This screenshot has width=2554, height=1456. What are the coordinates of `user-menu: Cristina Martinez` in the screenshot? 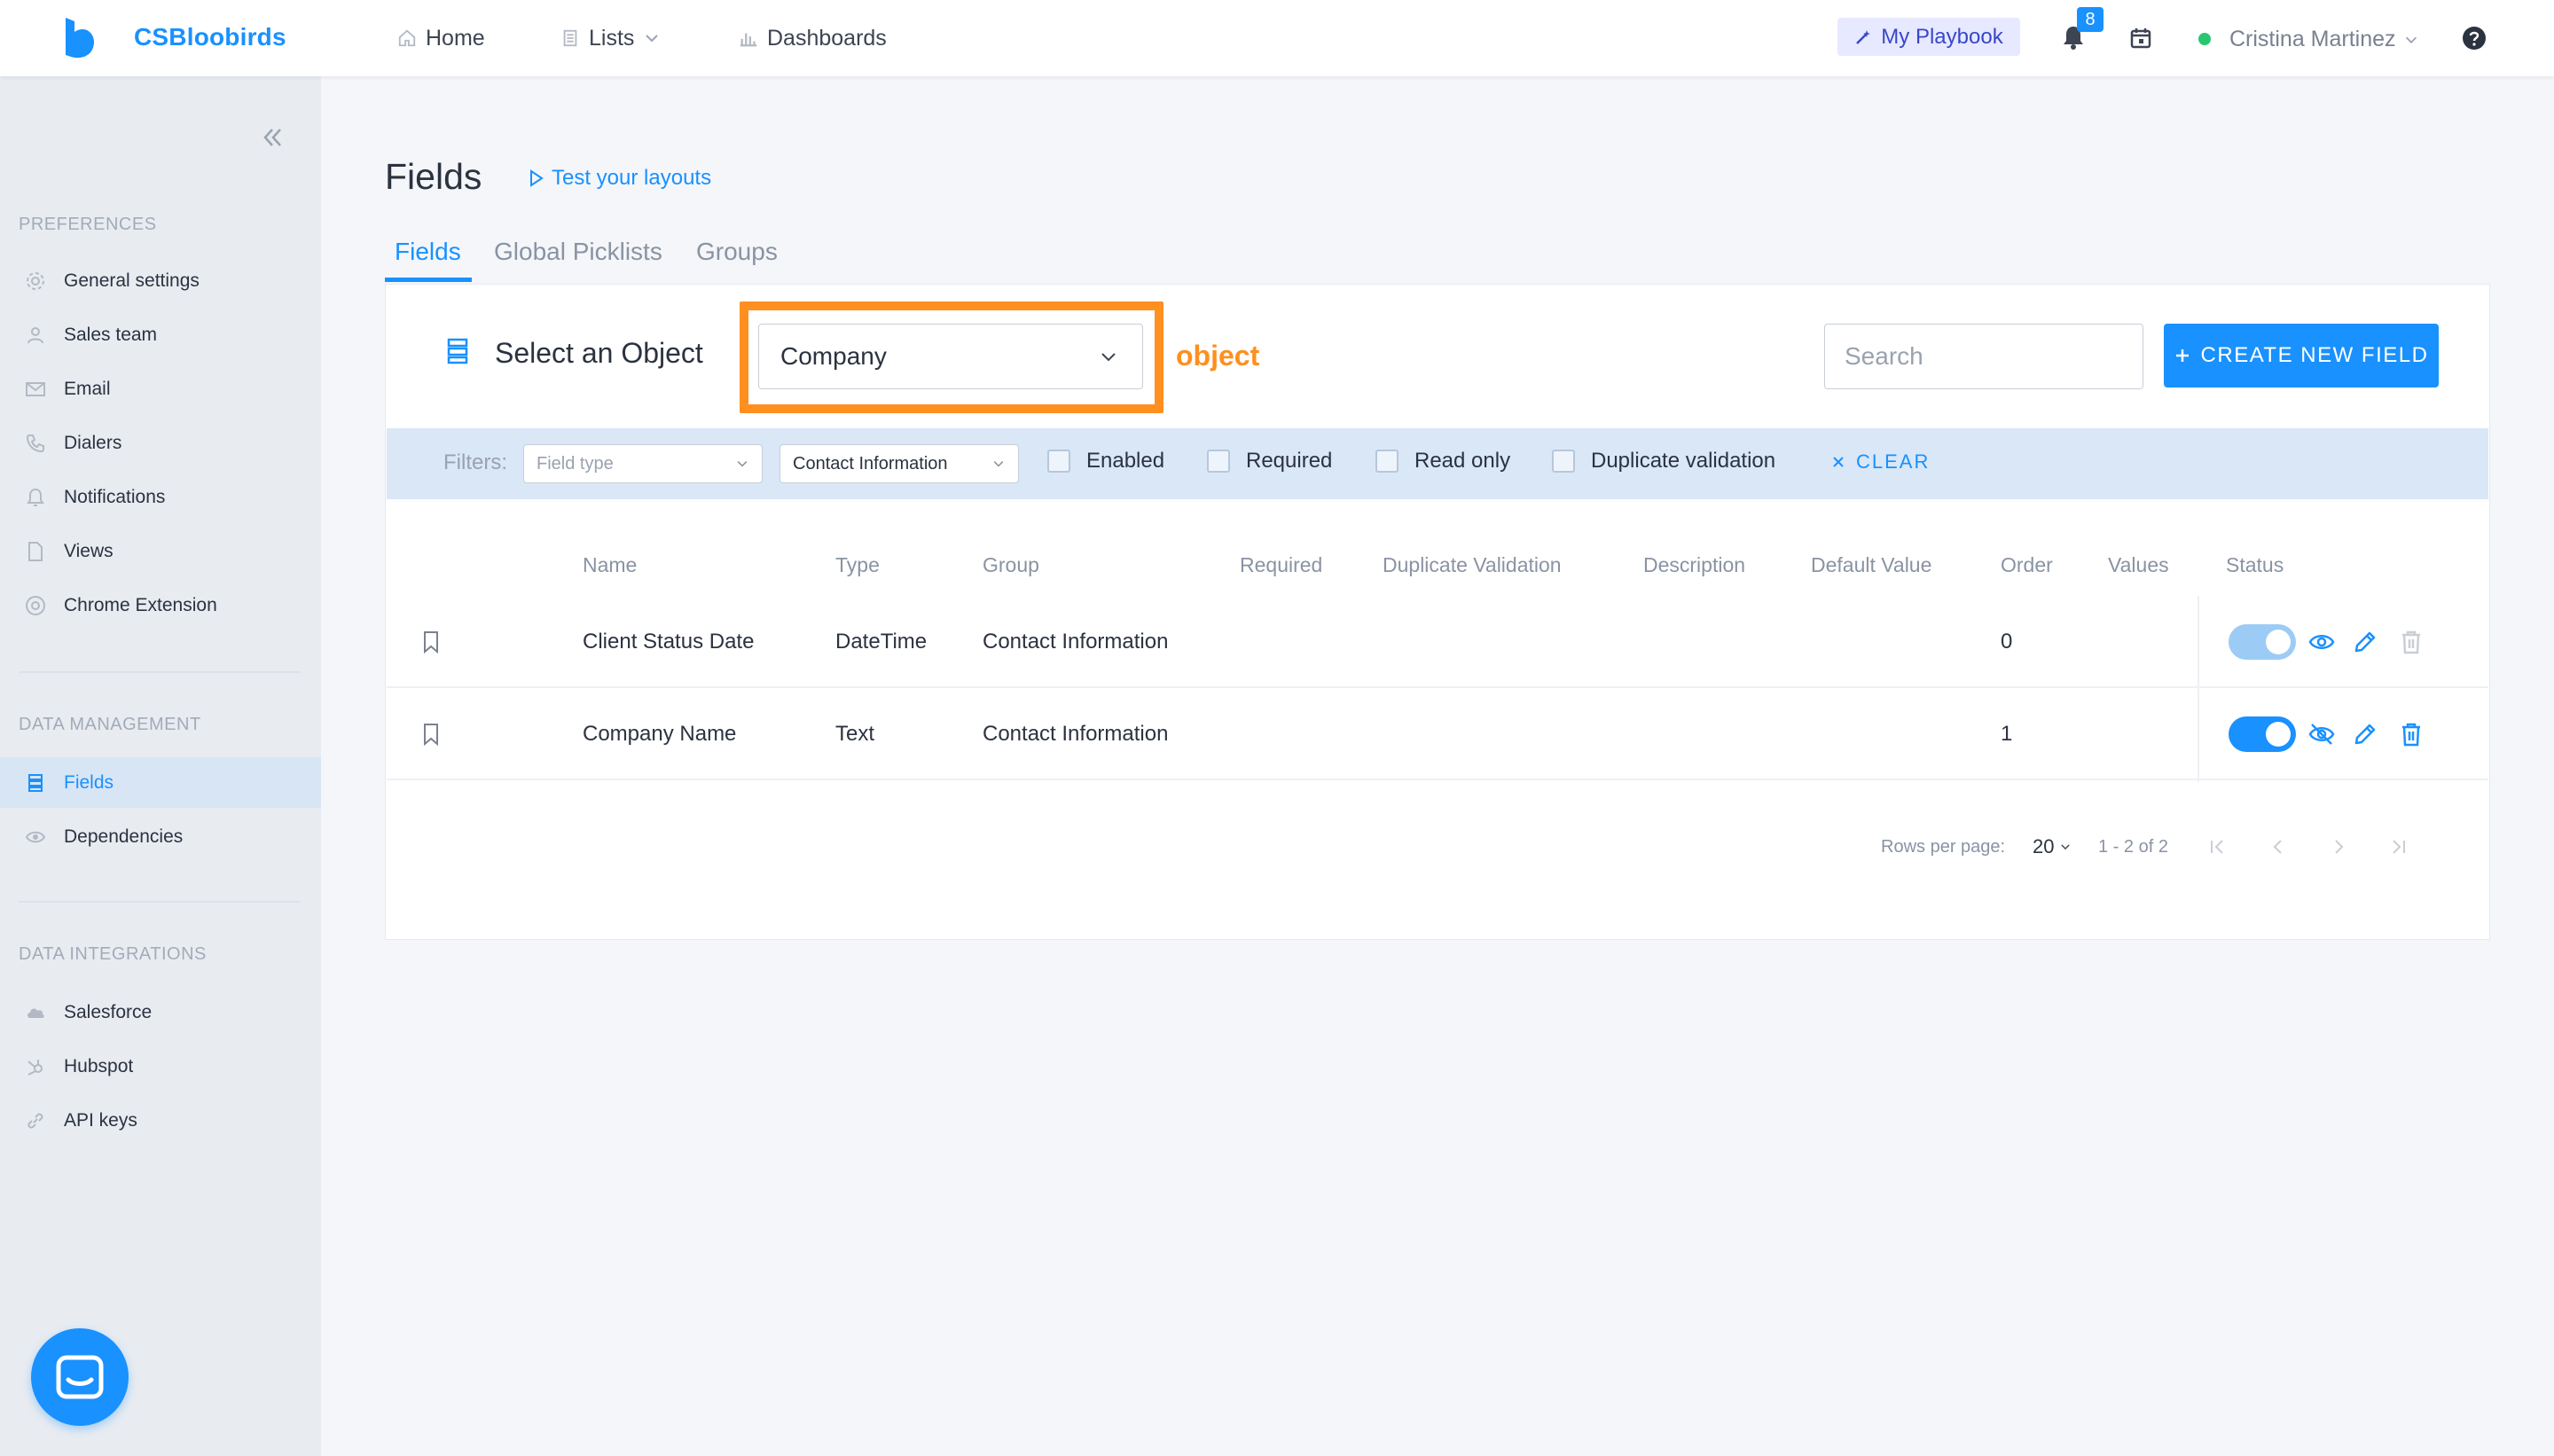 It's located at (2324, 39).